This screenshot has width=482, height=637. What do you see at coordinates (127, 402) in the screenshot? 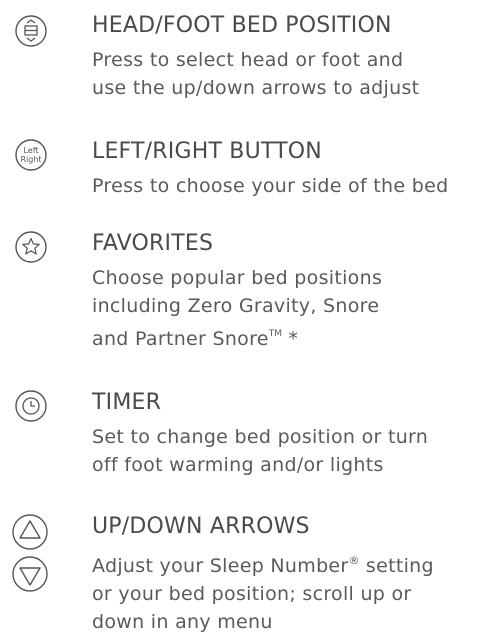
I see `section-title: TIMER` at bounding box center [127, 402].